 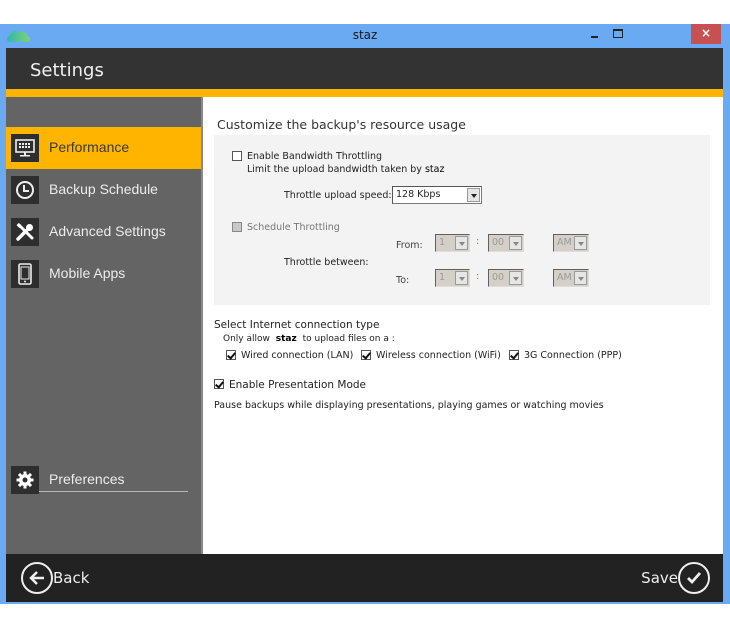 What do you see at coordinates (246, 339) in the screenshot?
I see `connection-description-prefix: Only allow` at bounding box center [246, 339].